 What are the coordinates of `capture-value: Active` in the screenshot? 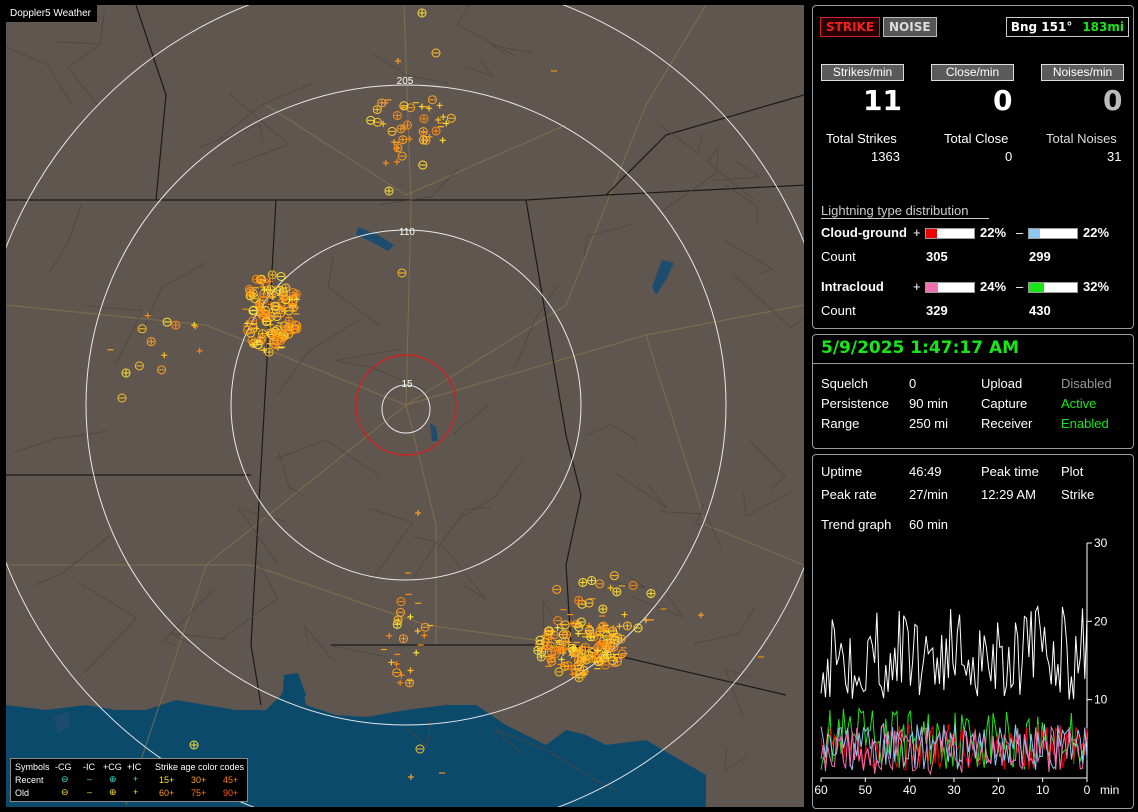 It's located at (1079, 403).